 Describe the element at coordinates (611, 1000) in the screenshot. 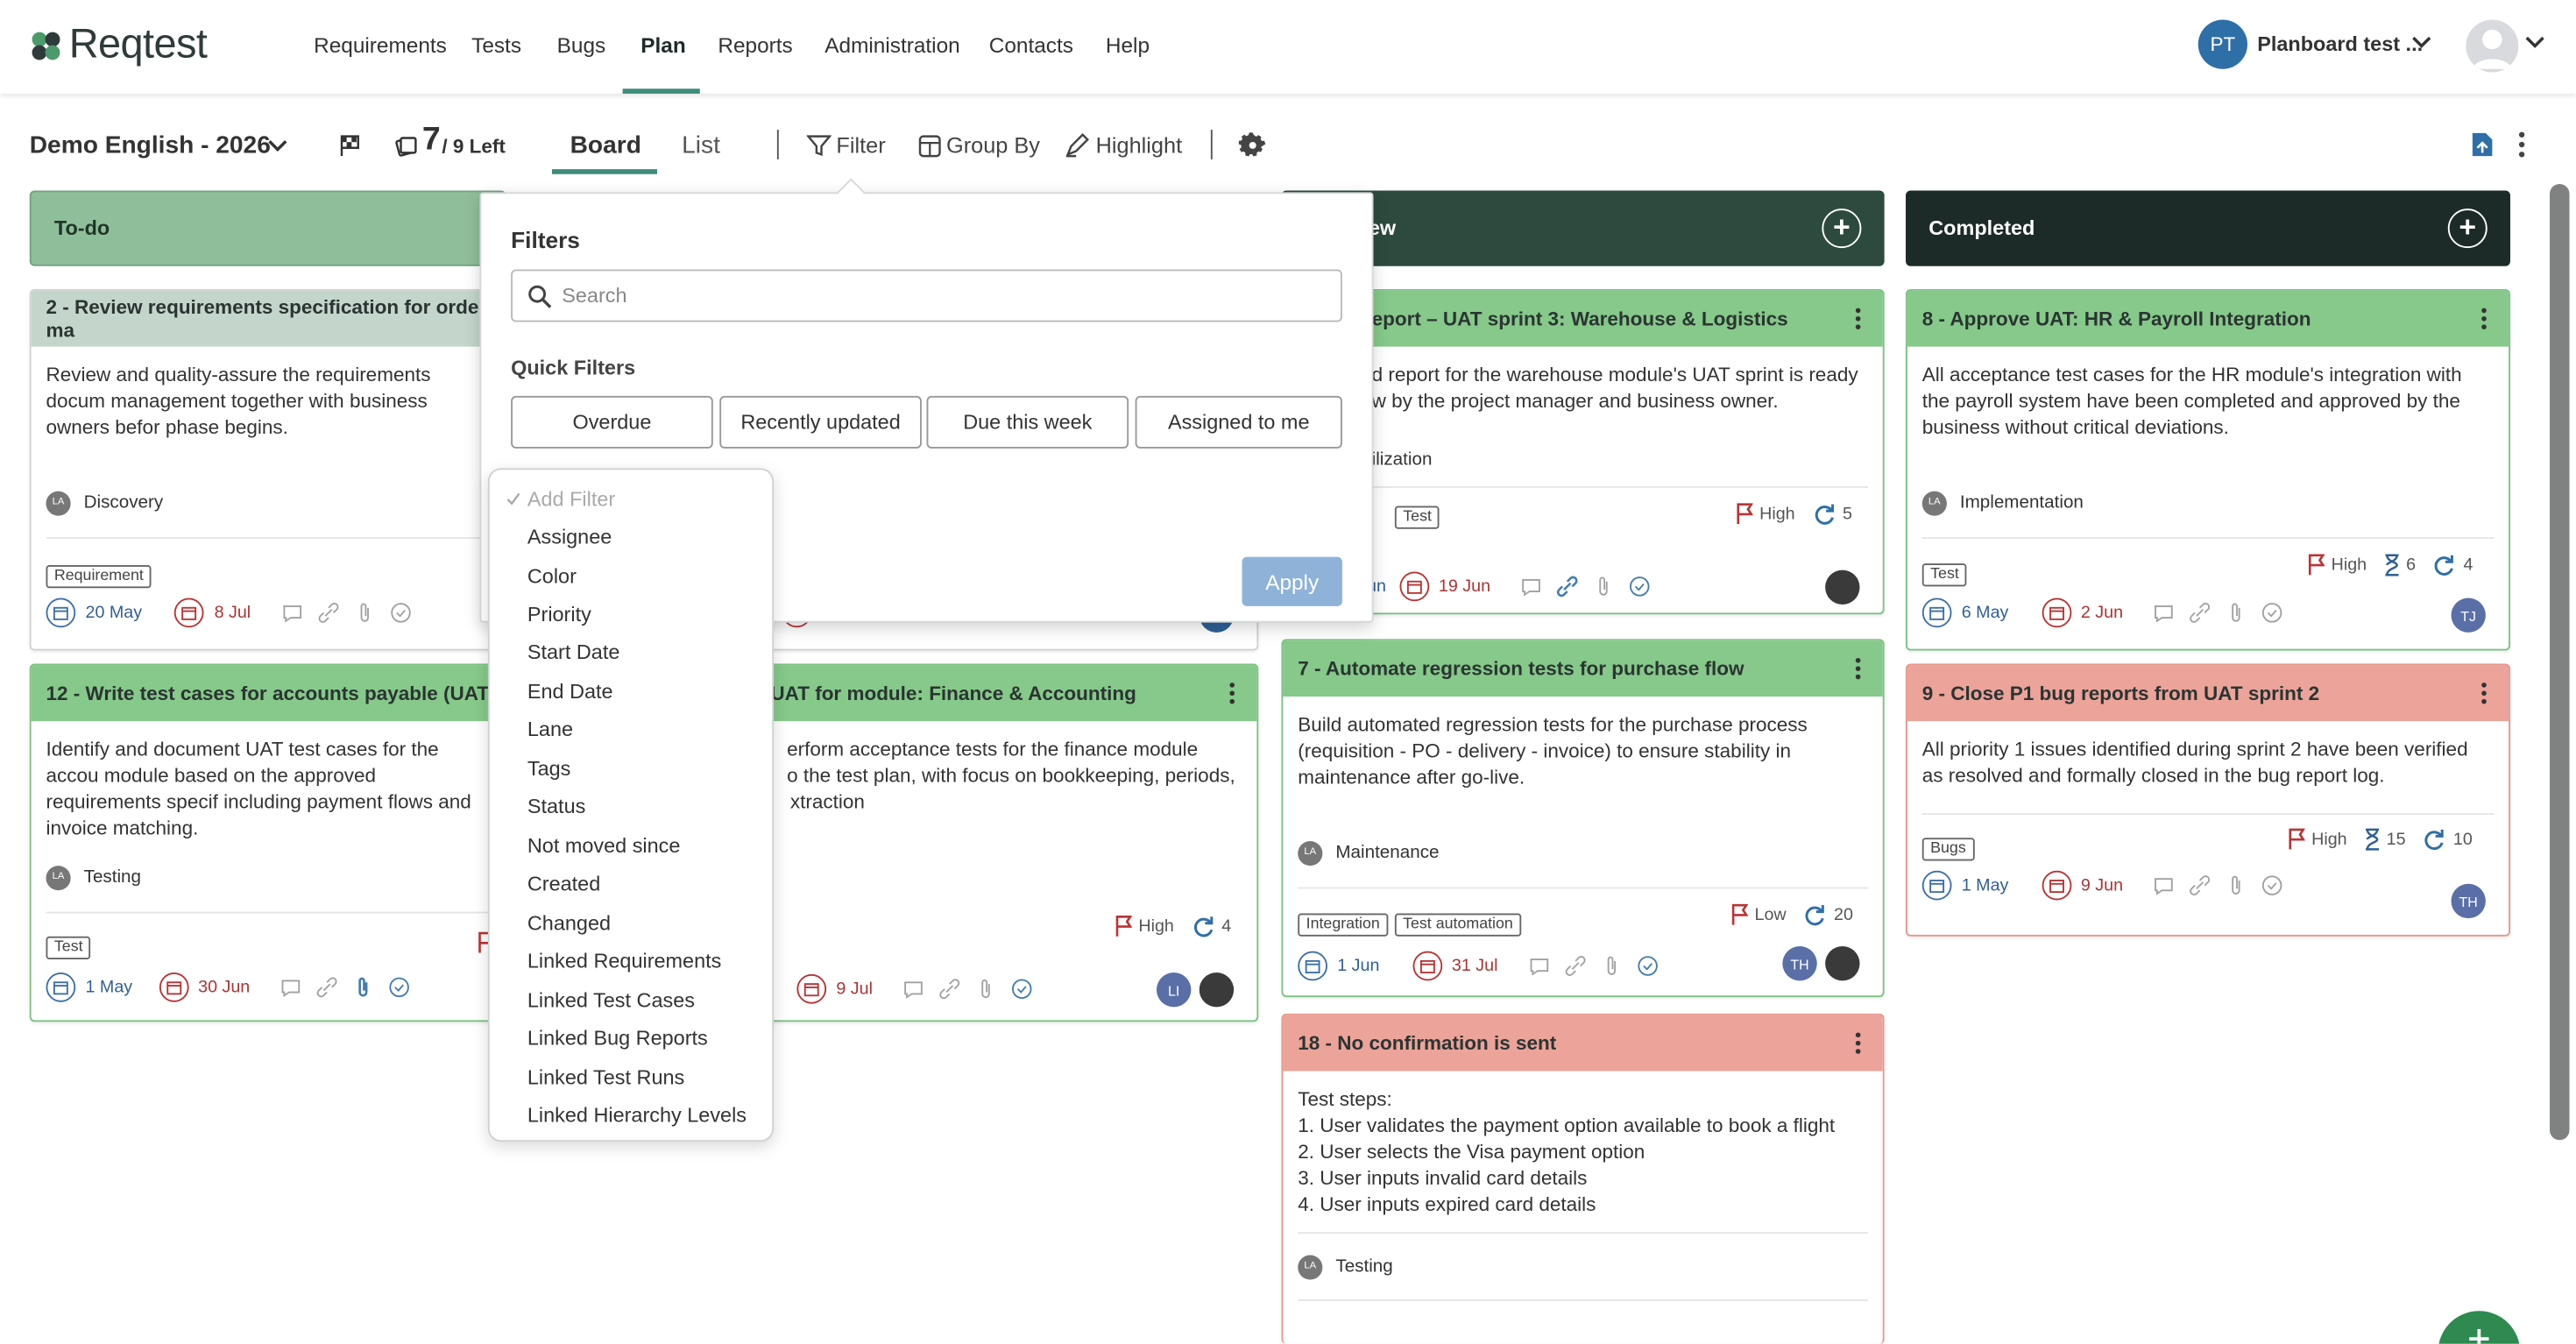

I see `dropdown-option: Linked Test Cases` at that location.